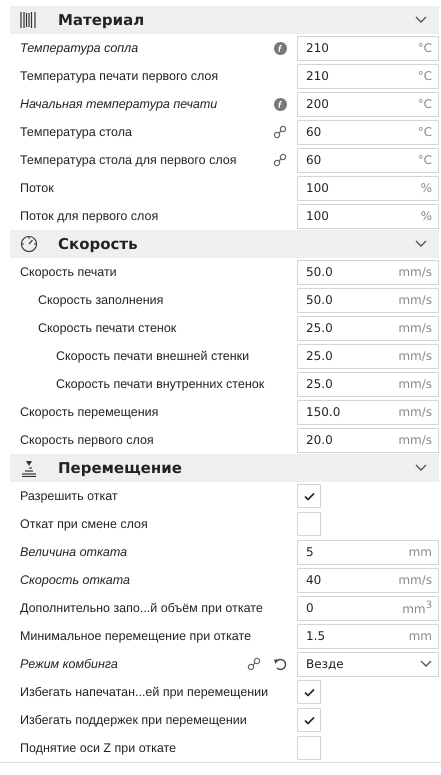 Image resolution: width=441 pixels, height=775 pixels. What do you see at coordinates (99, 748) in the screenshot?
I see `setting-label: Поднятие оси Z при откате` at bounding box center [99, 748].